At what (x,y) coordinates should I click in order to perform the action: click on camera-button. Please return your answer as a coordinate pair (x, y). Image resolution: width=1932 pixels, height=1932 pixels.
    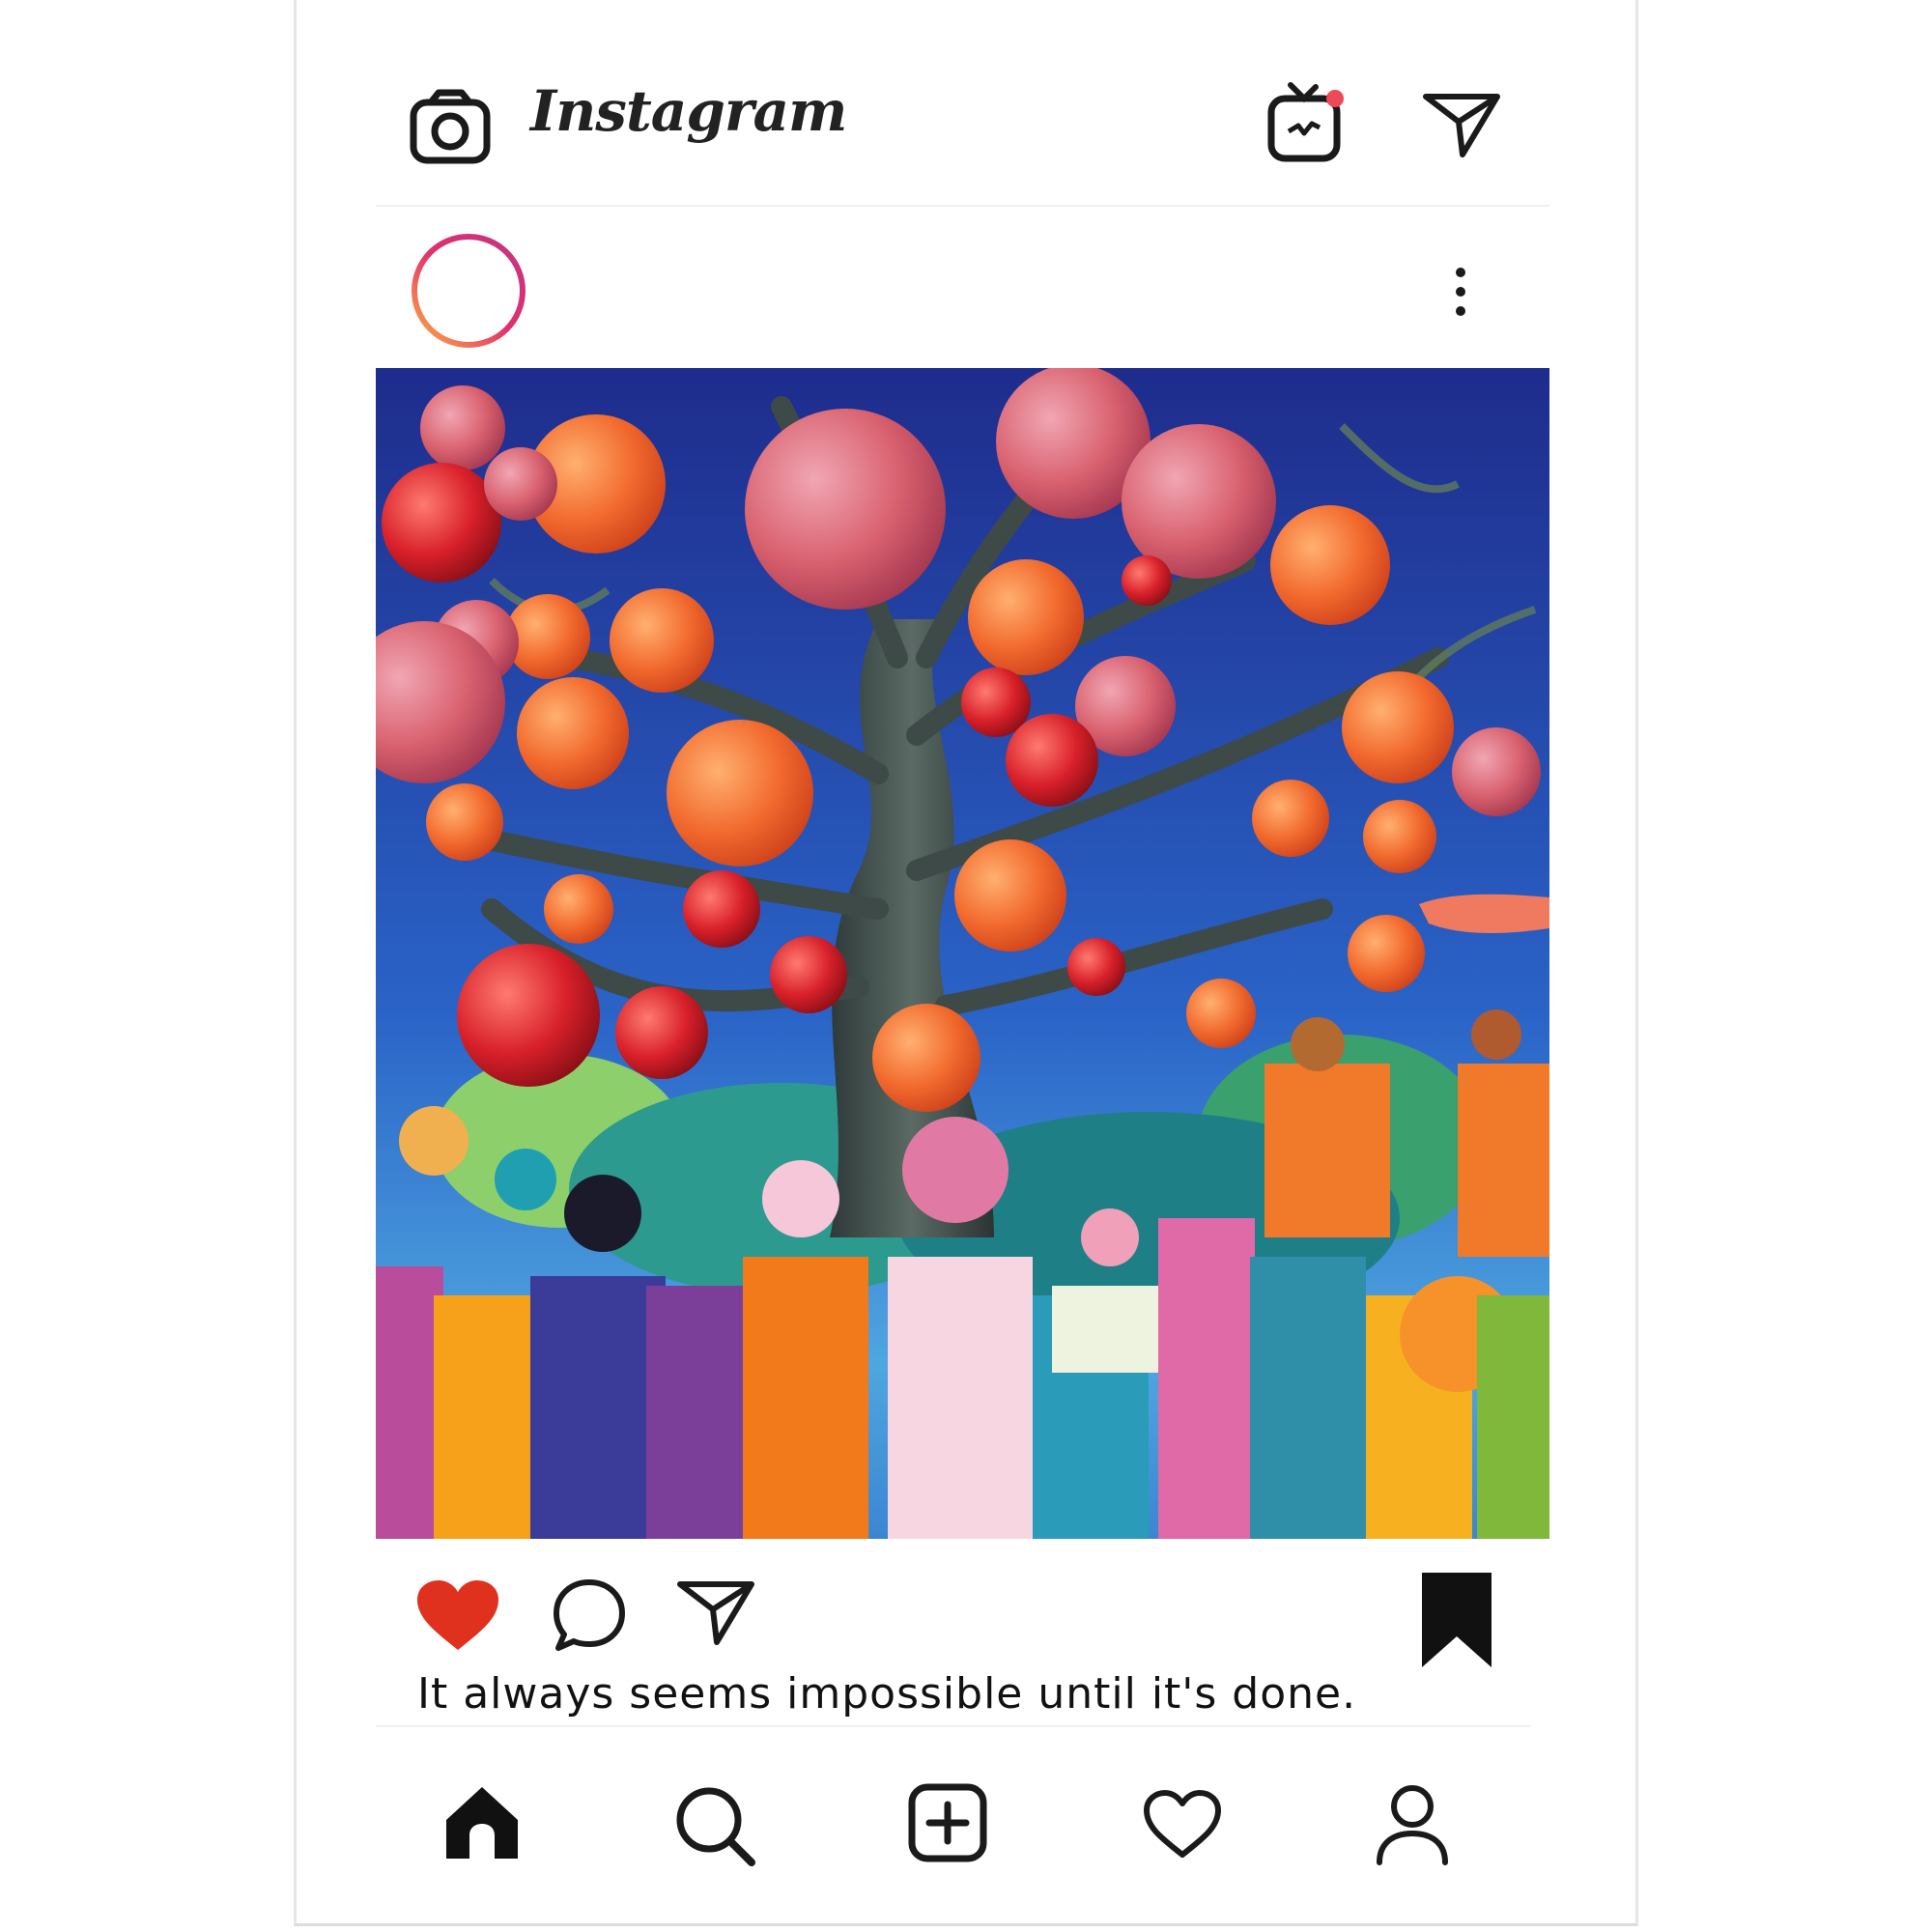
    Looking at the image, I should click on (450, 126).